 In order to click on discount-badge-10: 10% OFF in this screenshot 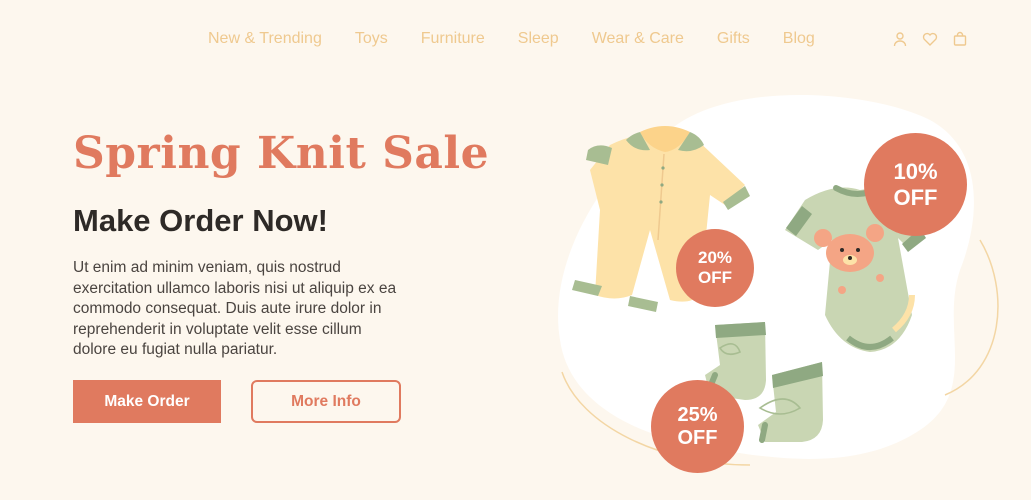, I will do `click(915, 184)`.